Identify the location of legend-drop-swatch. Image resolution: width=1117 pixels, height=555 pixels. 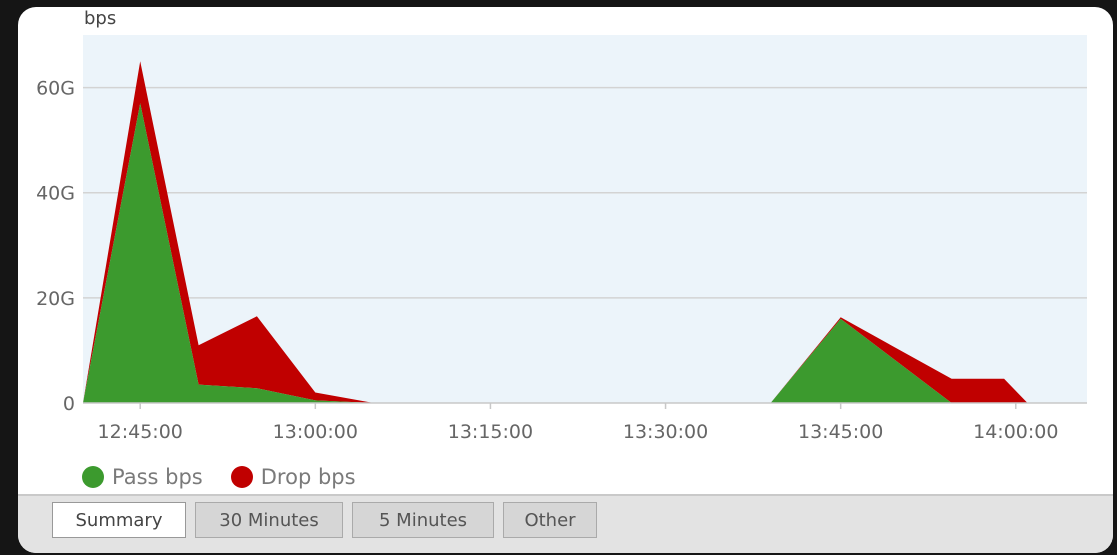
(241, 477).